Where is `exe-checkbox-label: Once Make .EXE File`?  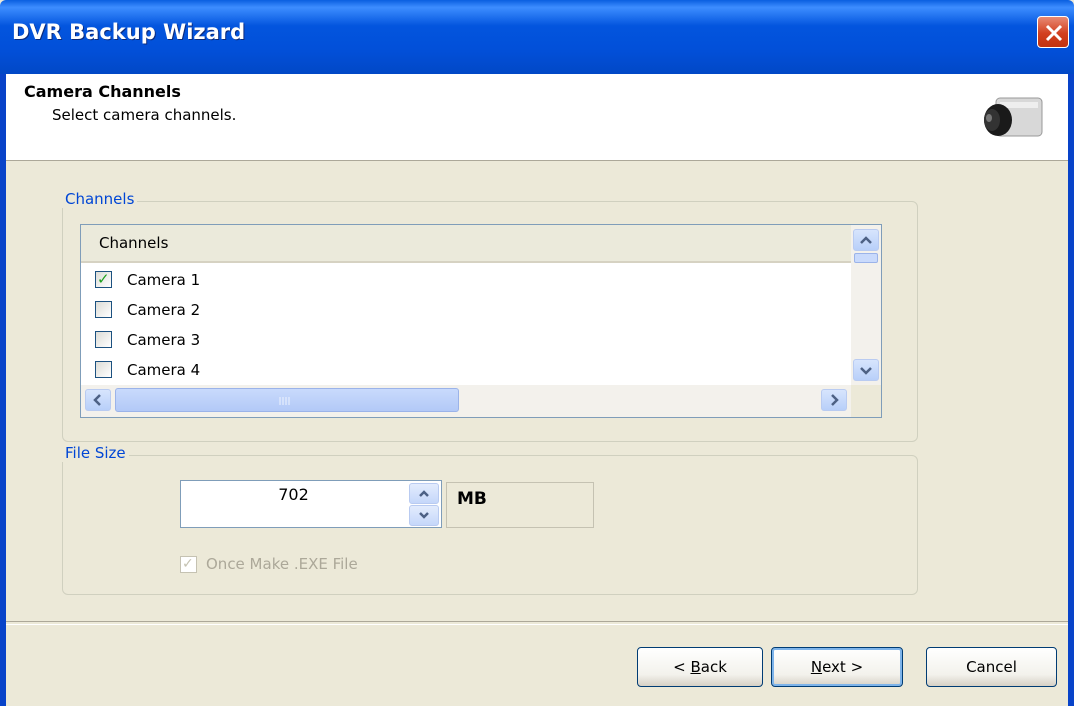
exe-checkbox-label: Once Make .EXE File is located at coordinates (282, 564).